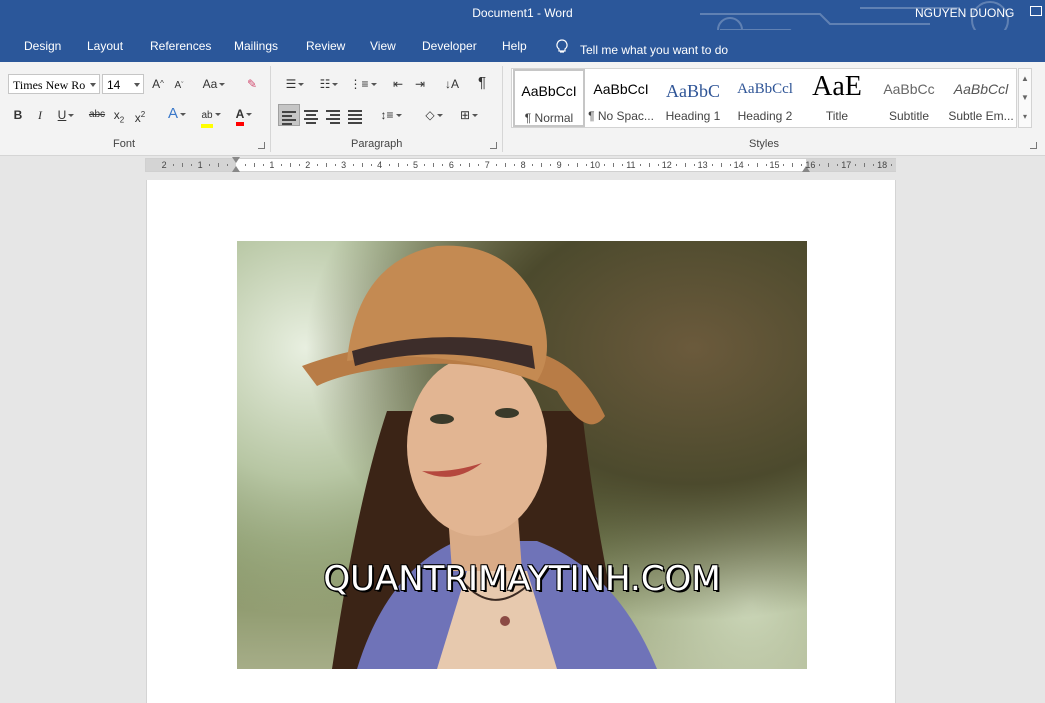 This screenshot has width=1045, height=703. What do you see at coordinates (693, 91) in the screenshot?
I see `style-preview: AaBbC` at bounding box center [693, 91].